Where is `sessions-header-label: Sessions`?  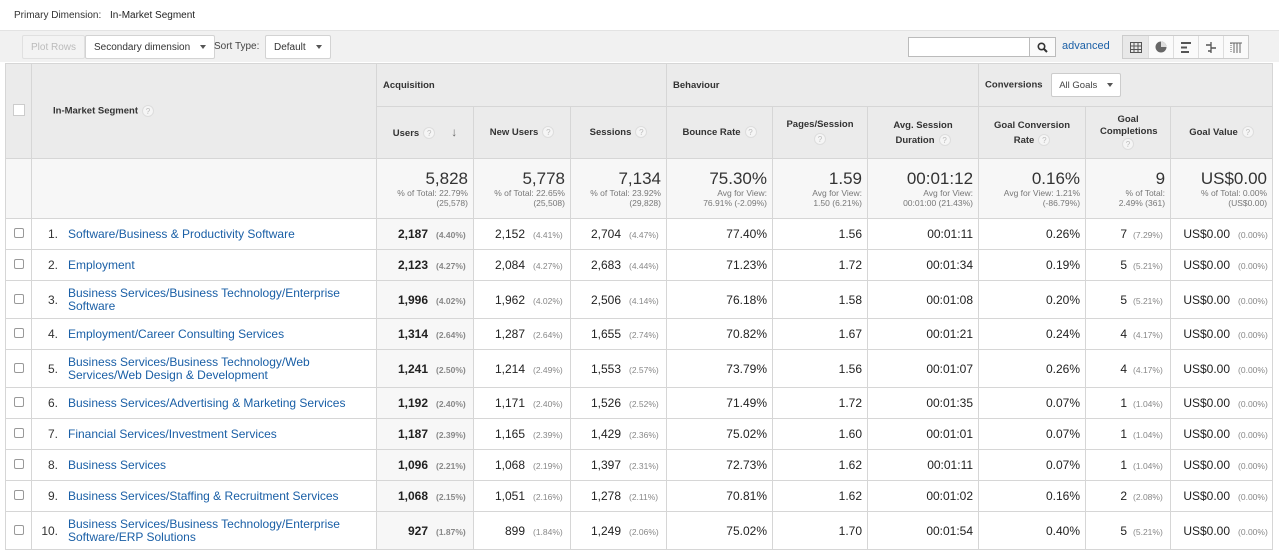 sessions-header-label: Sessions is located at coordinates (610, 132).